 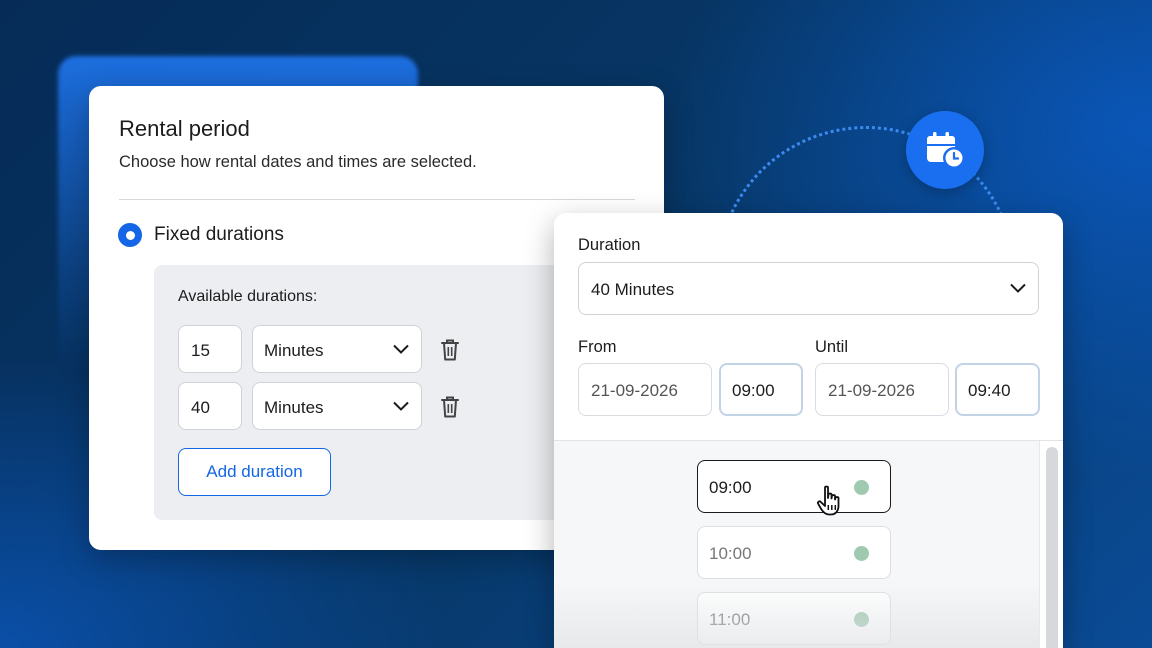 I want to click on duration-select-value: 40 Minutes, so click(x=633, y=289).